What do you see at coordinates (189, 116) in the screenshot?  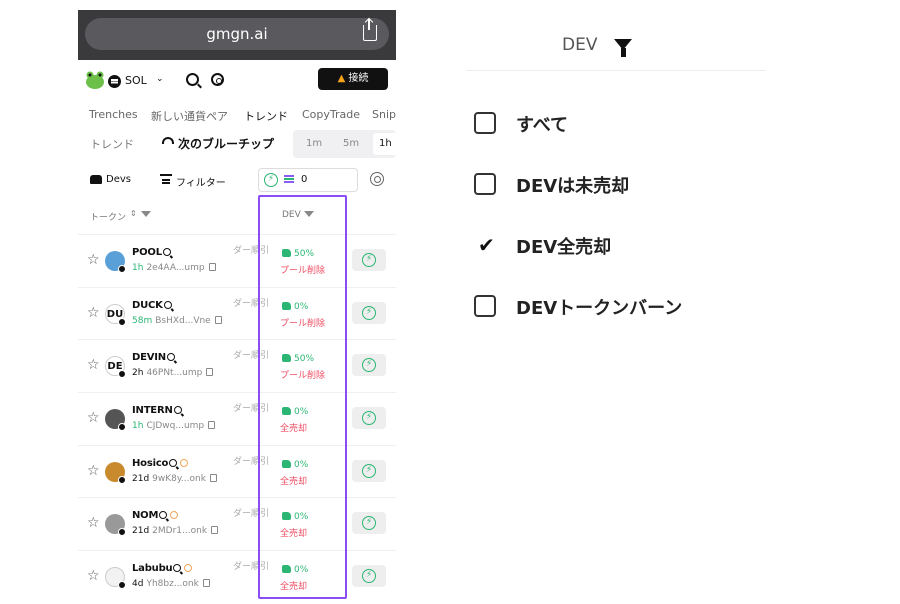 I see `tab-new-pairs: 新しい通貨ペア` at bounding box center [189, 116].